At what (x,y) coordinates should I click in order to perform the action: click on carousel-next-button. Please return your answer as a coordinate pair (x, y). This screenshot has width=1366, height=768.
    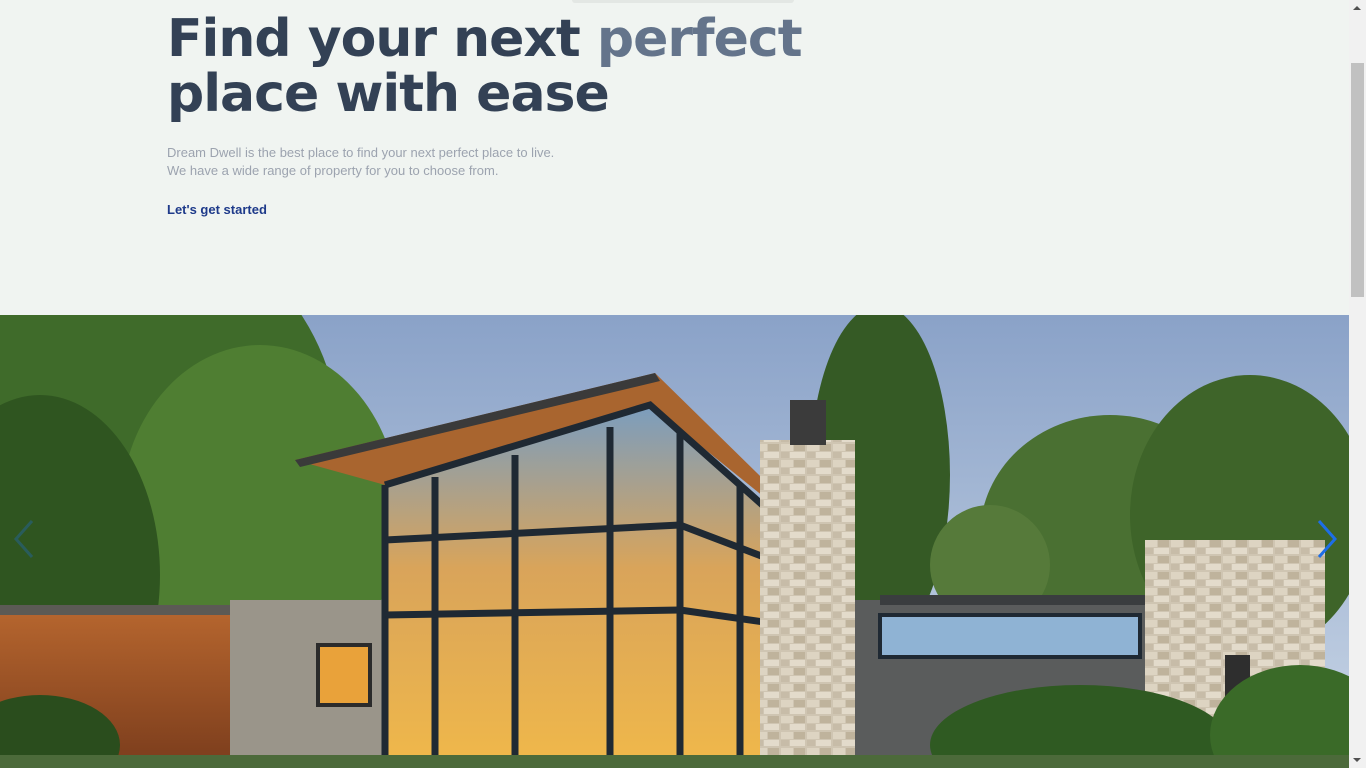
    Looking at the image, I should click on (1327, 539).